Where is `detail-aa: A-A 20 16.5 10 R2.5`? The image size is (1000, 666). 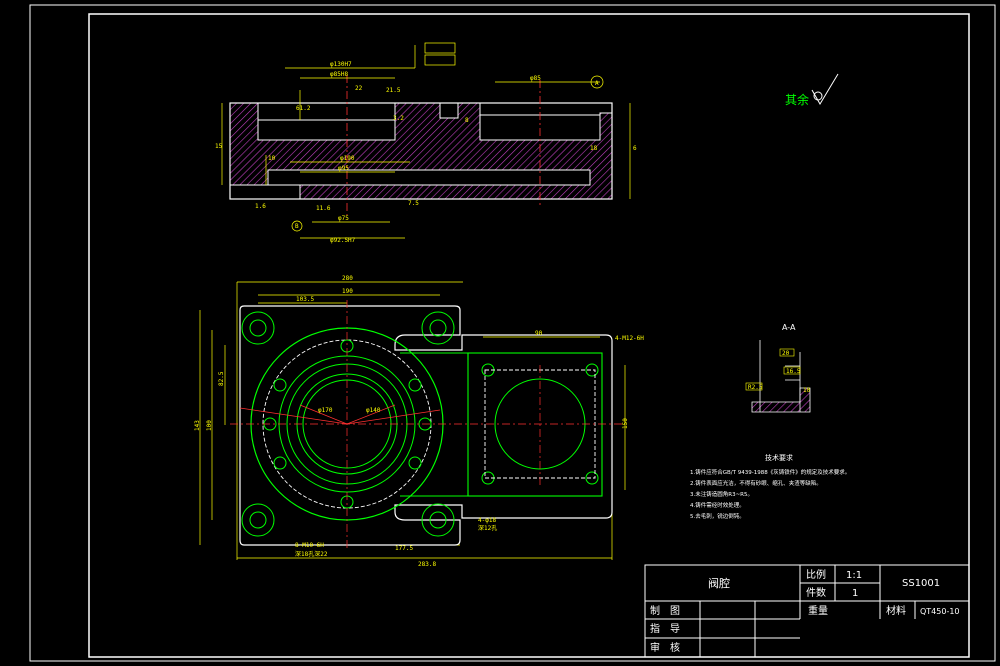
detail-aa: A-A 20 16.5 10 R2.5 is located at coordinates (778, 368).